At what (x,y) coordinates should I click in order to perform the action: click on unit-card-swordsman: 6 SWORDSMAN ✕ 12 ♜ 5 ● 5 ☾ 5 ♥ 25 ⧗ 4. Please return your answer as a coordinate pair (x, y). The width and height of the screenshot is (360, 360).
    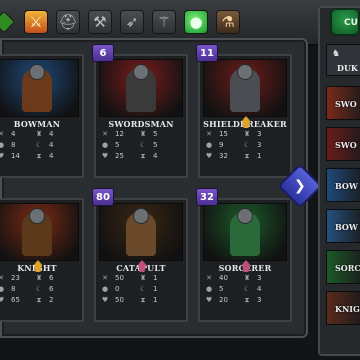
    Looking at the image, I should click on (140, 111).